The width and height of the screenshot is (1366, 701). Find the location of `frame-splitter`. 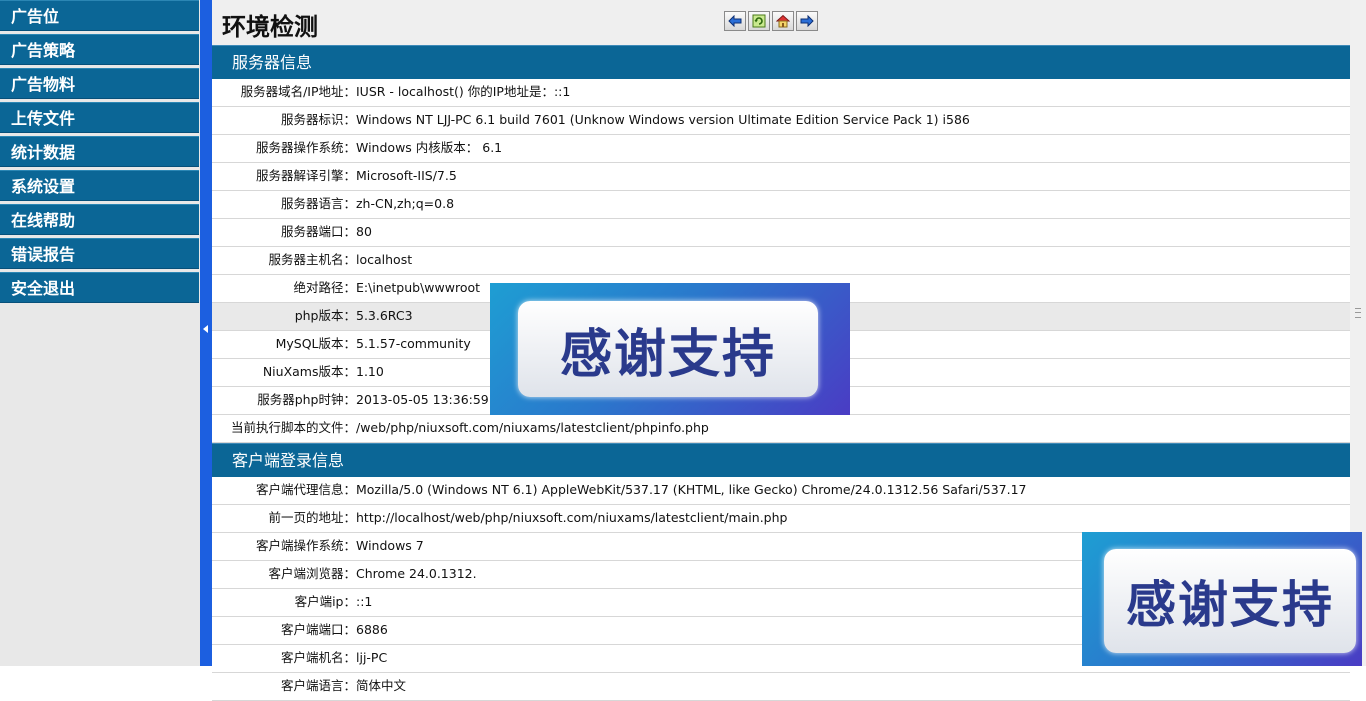

frame-splitter is located at coordinates (206, 333).